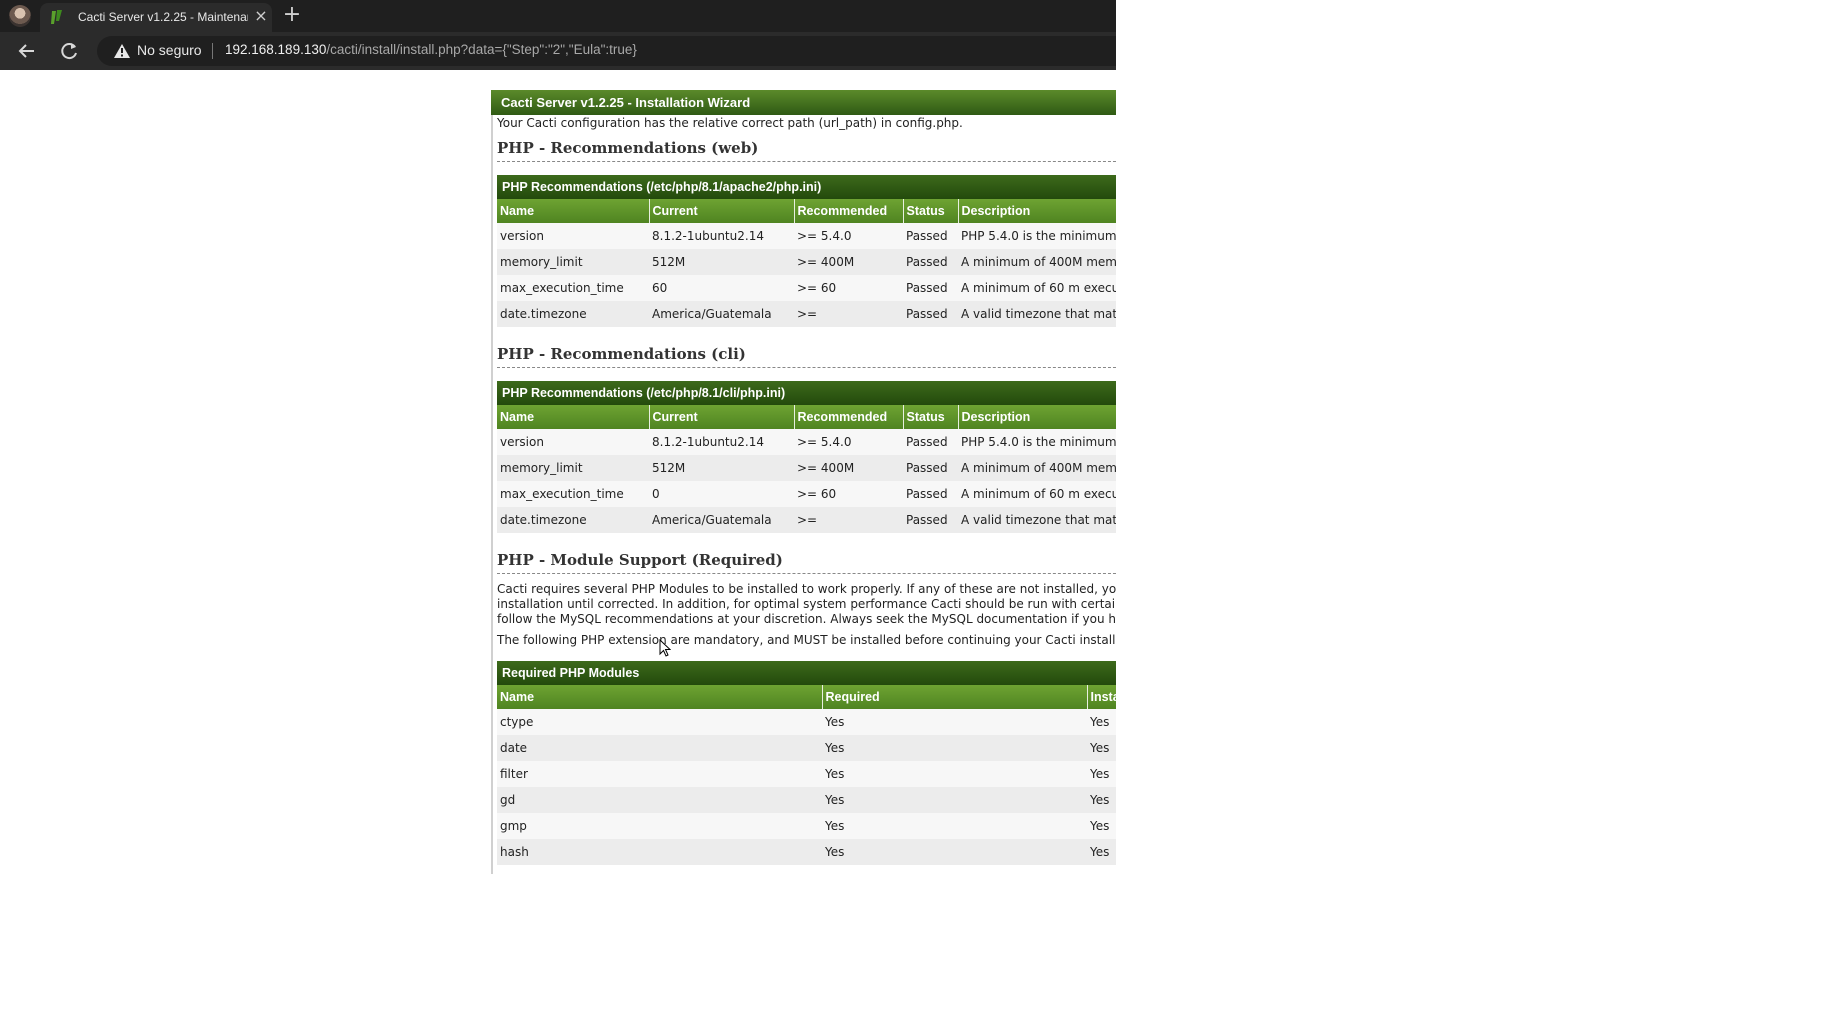 This screenshot has height=1027, width=1836. Describe the element at coordinates (70, 51) in the screenshot. I see `reload-icon` at that location.